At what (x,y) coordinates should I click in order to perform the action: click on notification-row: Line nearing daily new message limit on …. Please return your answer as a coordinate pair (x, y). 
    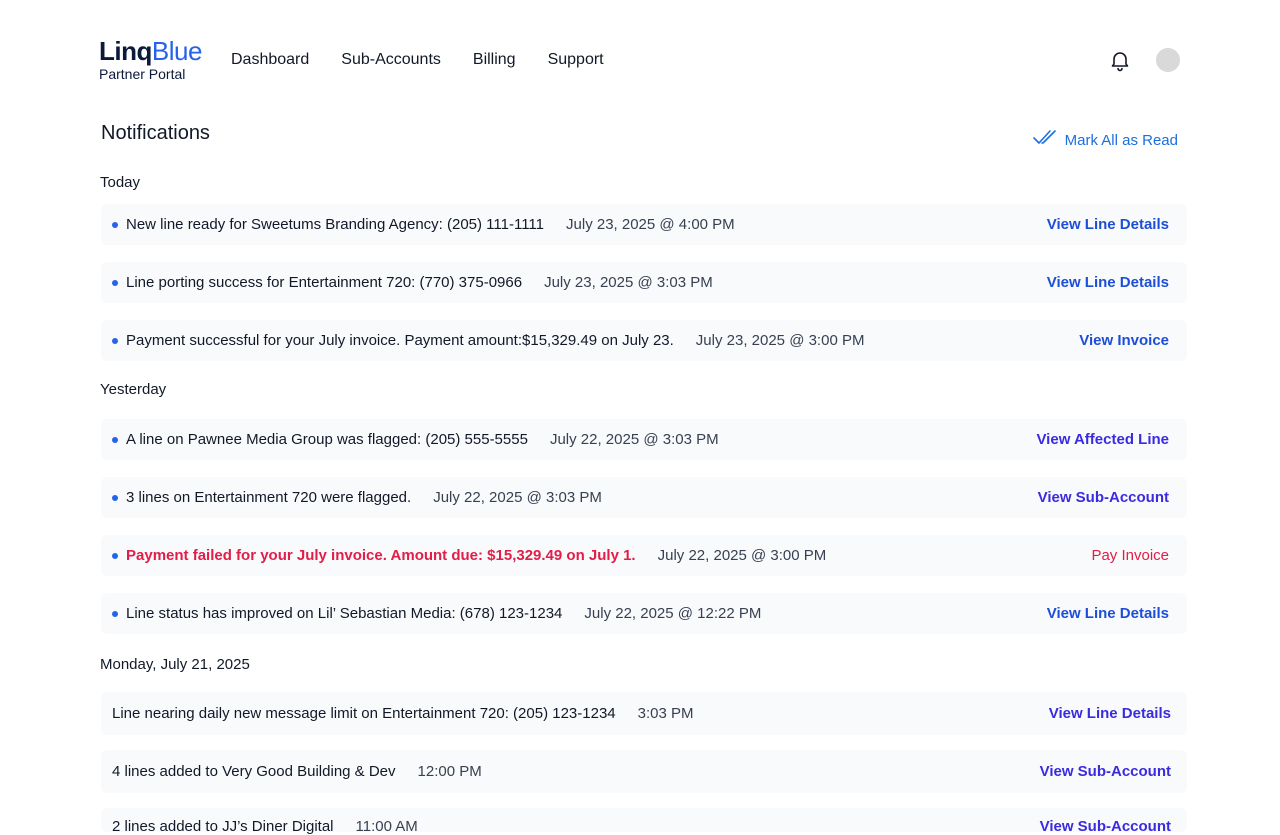
    Looking at the image, I should click on (644, 713).